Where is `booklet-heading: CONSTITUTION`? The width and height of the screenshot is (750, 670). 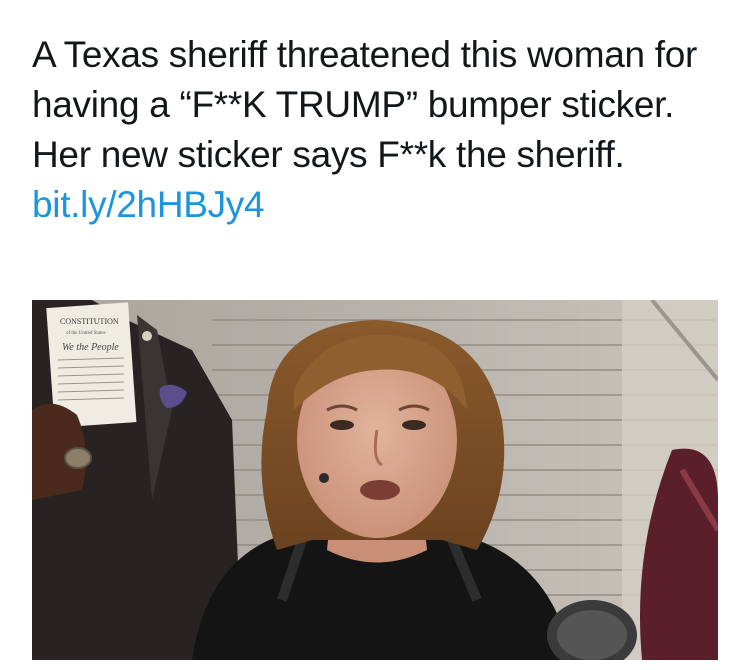
booklet-heading: CONSTITUTION is located at coordinates (89, 321).